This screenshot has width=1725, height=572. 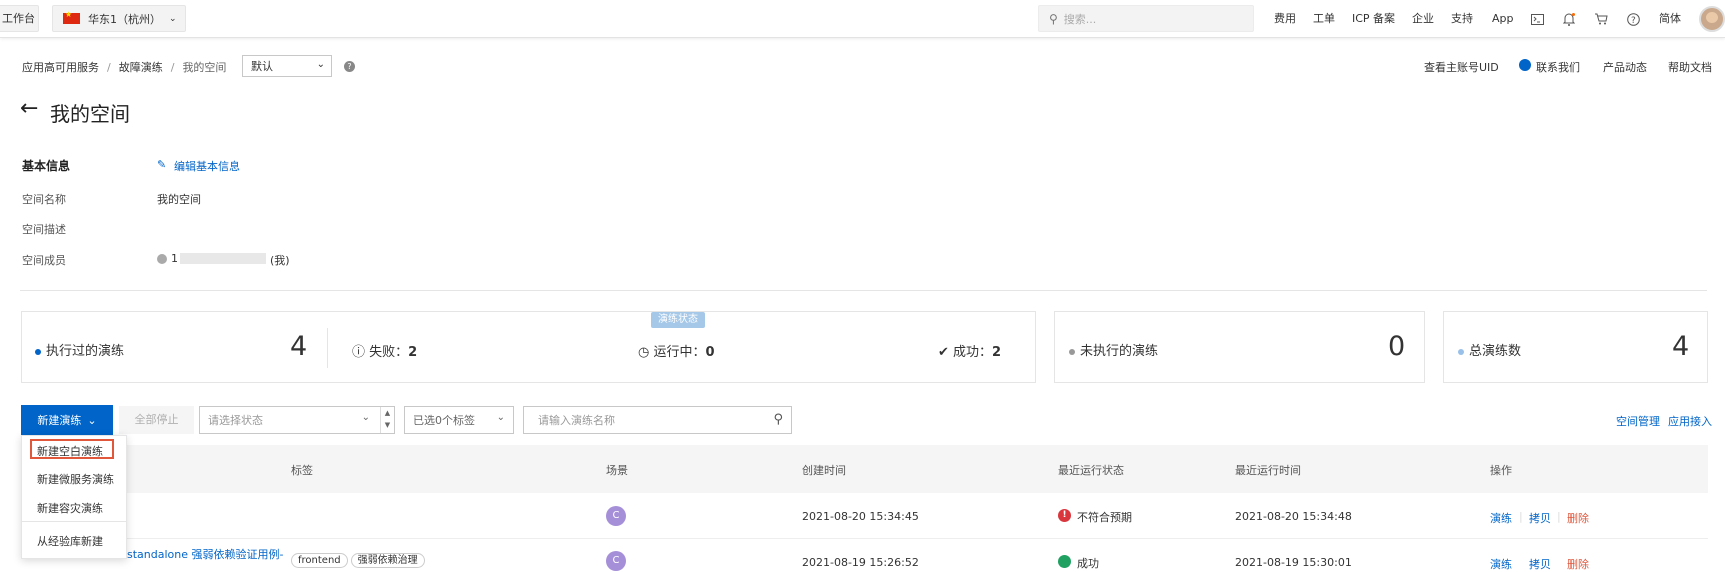 I want to click on check-circle-icon: ✔, so click(x=946, y=352).